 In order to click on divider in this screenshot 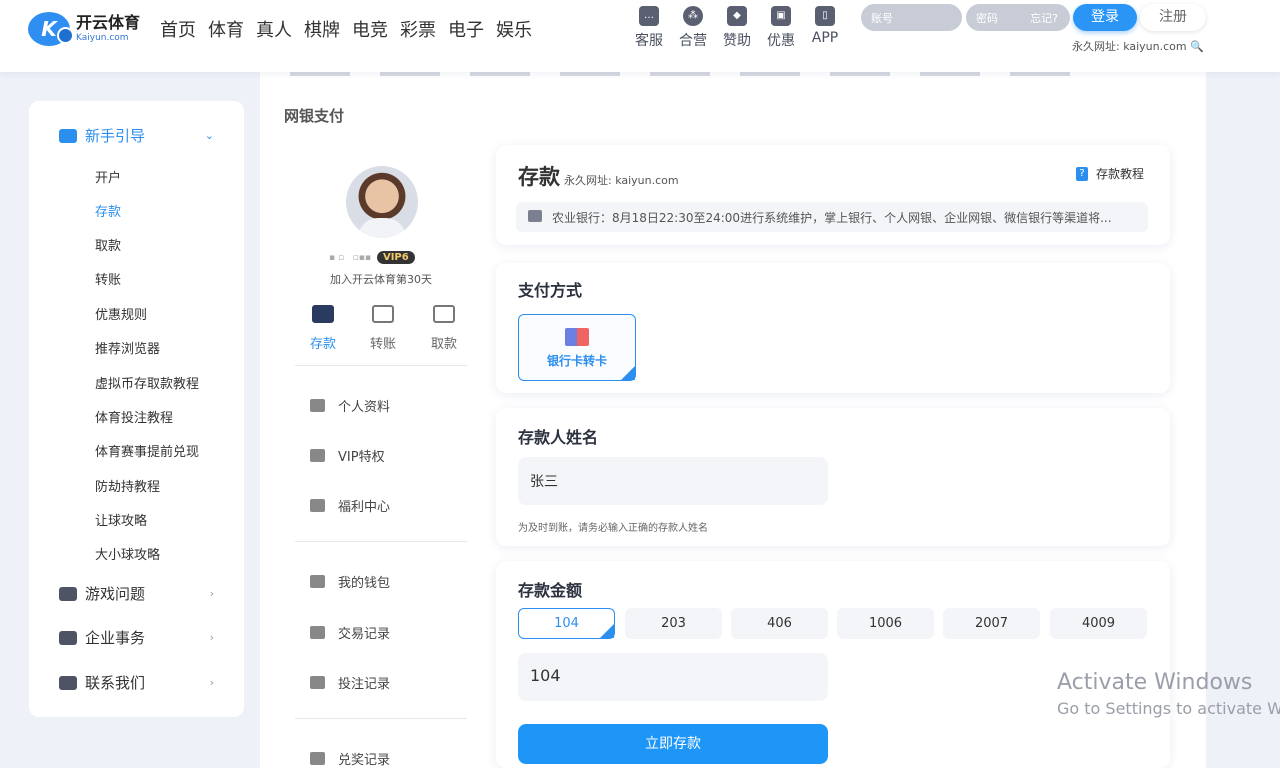, I will do `click(381, 365)`.